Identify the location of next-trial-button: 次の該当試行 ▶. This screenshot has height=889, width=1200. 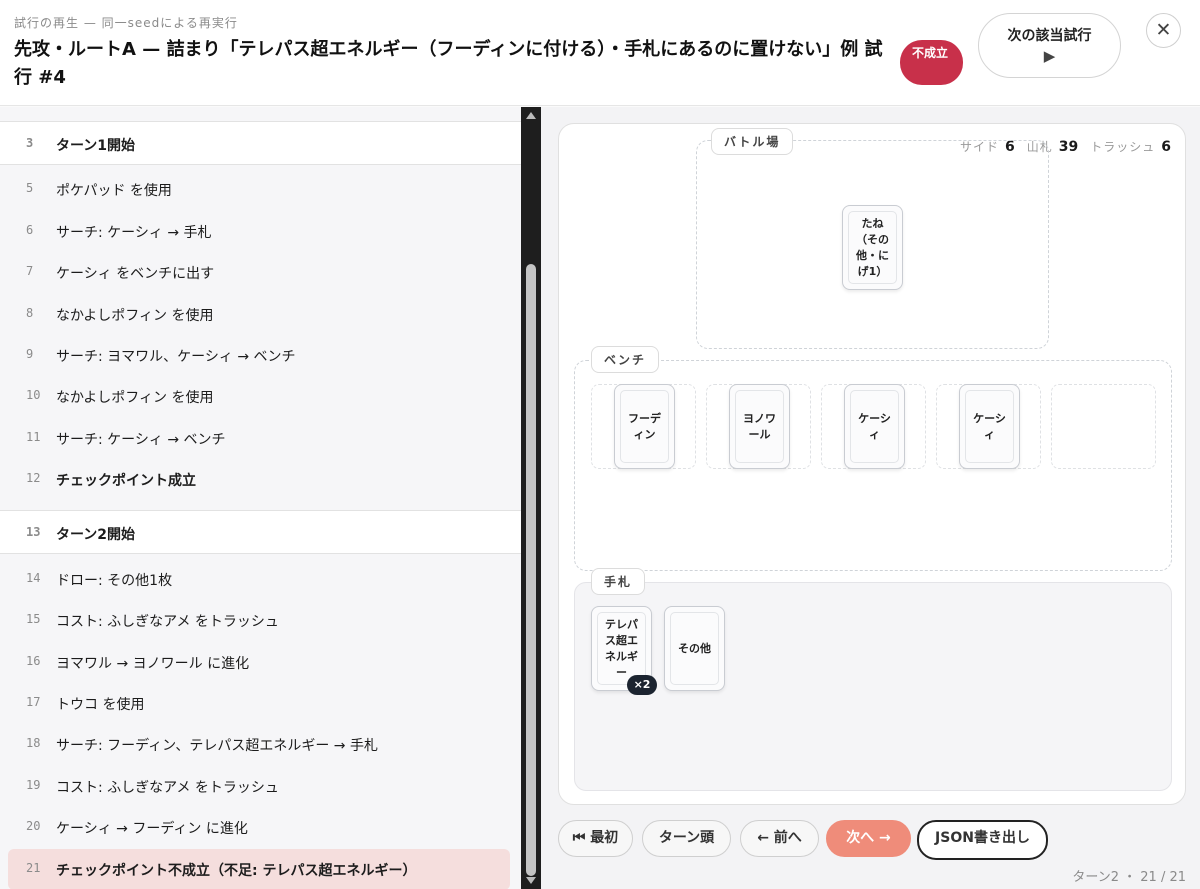
(1049, 45).